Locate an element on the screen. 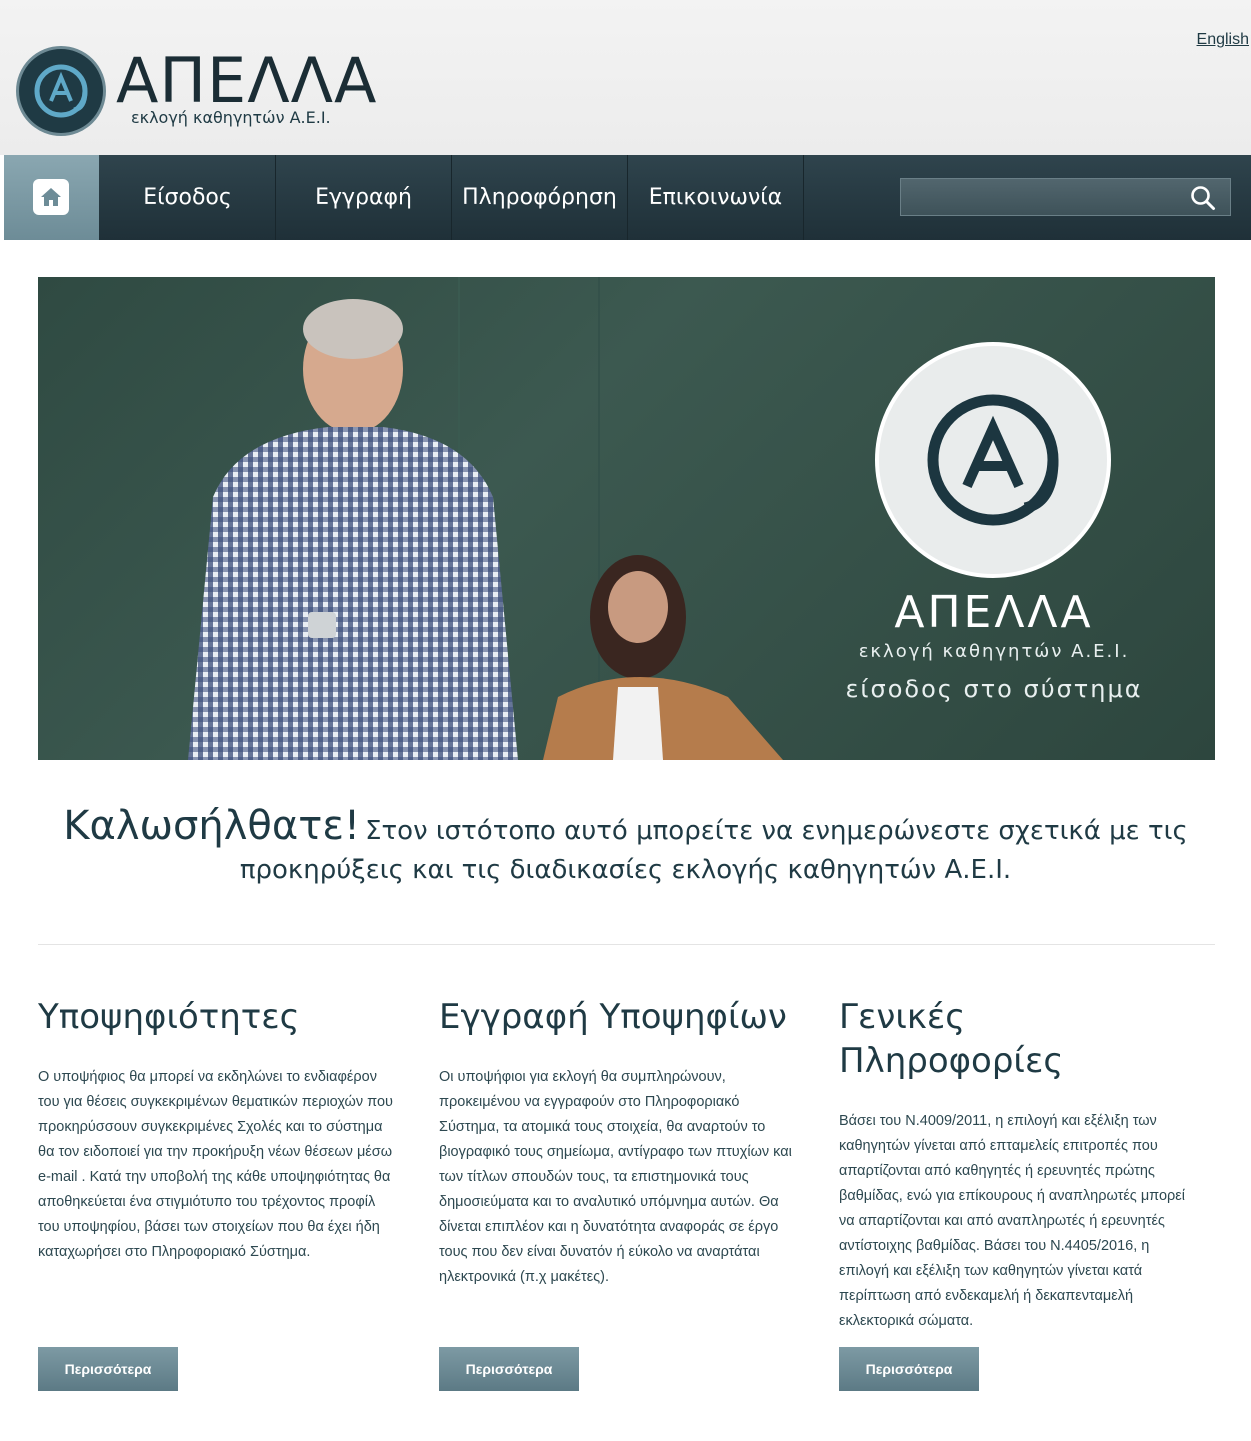 Image resolution: width=1251 pixels, height=1441 pixels. logo-at-icon is located at coordinates (61, 91).